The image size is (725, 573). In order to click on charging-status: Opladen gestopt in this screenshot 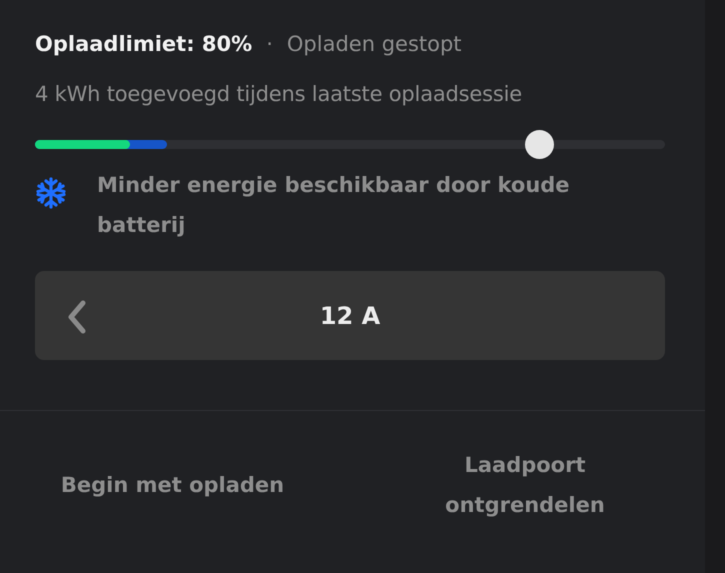, I will do `click(374, 44)`.